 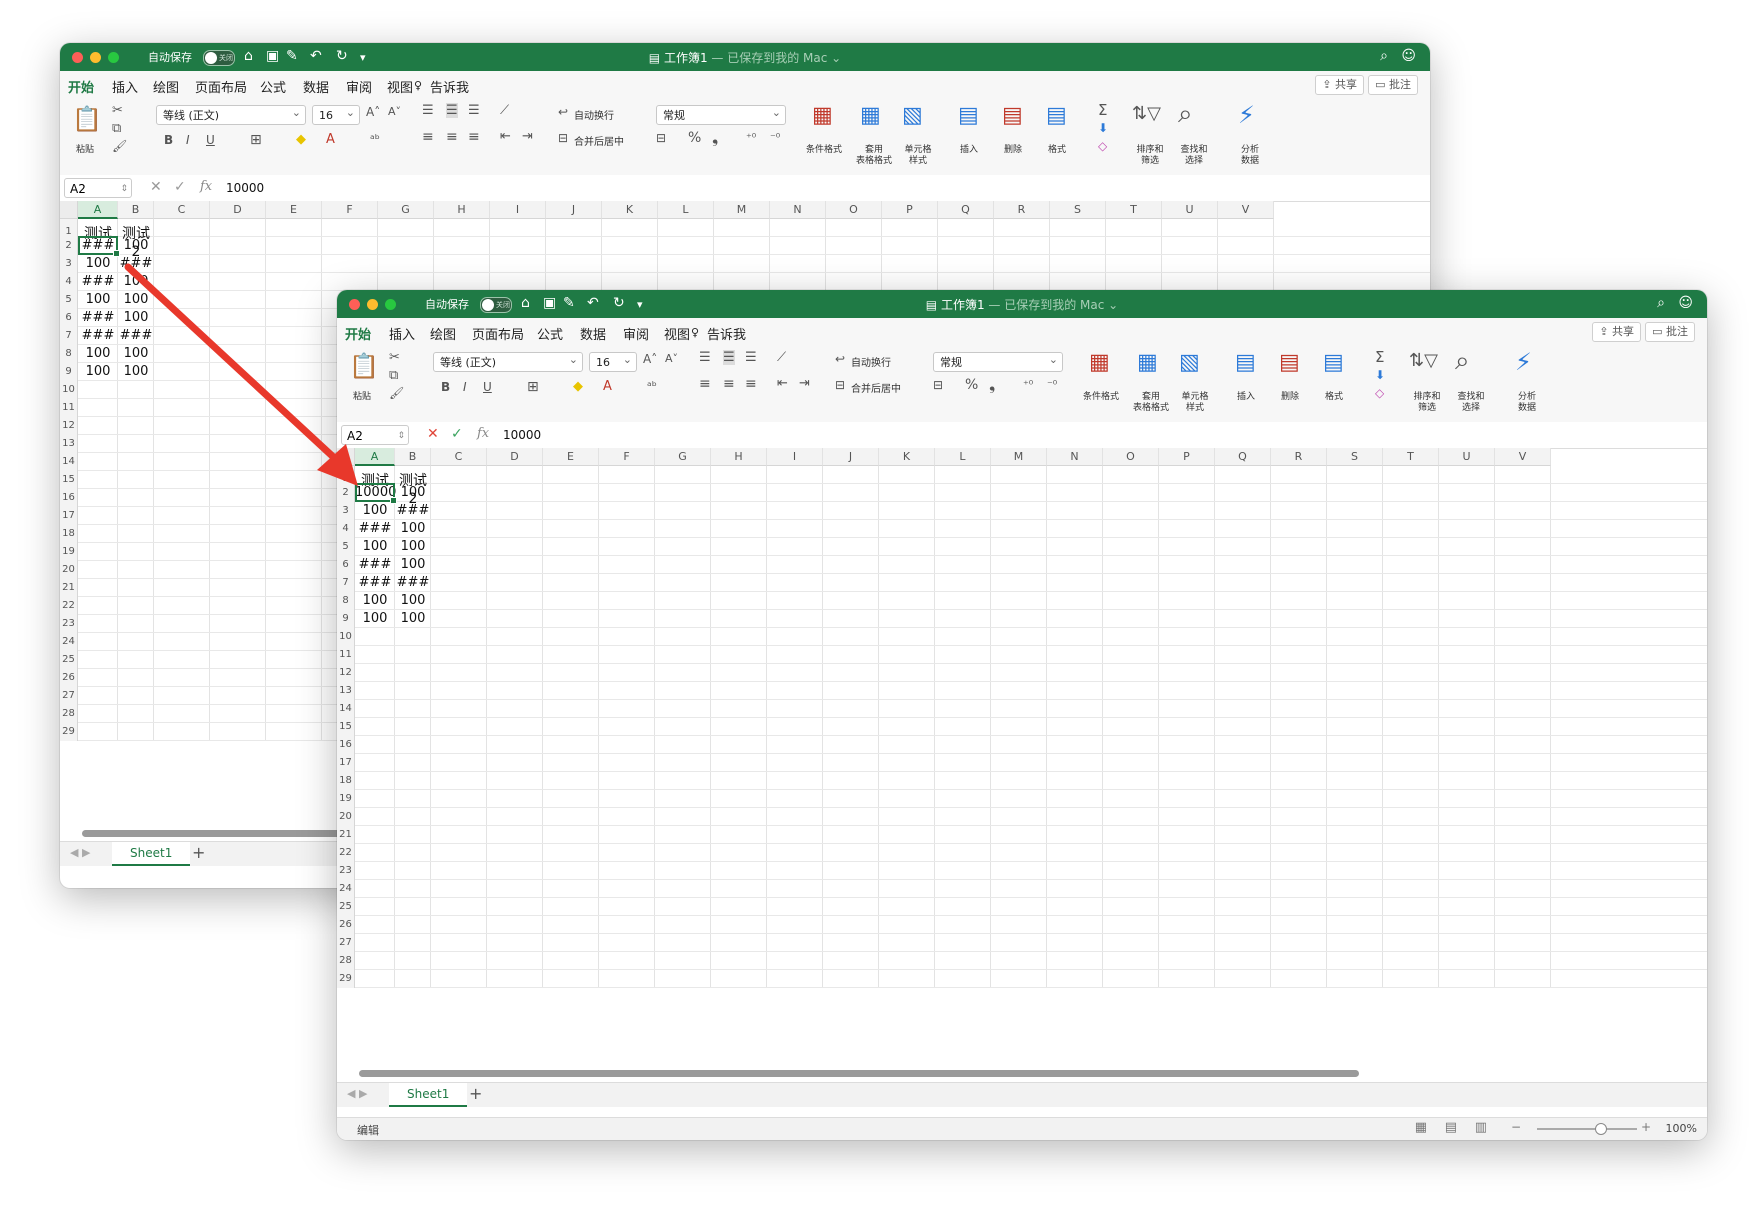 What do you see at coordinates (1646, 1127) in the screenshot?
I see `zoom-in-icon: +` at bounding box center [1646, 1127].